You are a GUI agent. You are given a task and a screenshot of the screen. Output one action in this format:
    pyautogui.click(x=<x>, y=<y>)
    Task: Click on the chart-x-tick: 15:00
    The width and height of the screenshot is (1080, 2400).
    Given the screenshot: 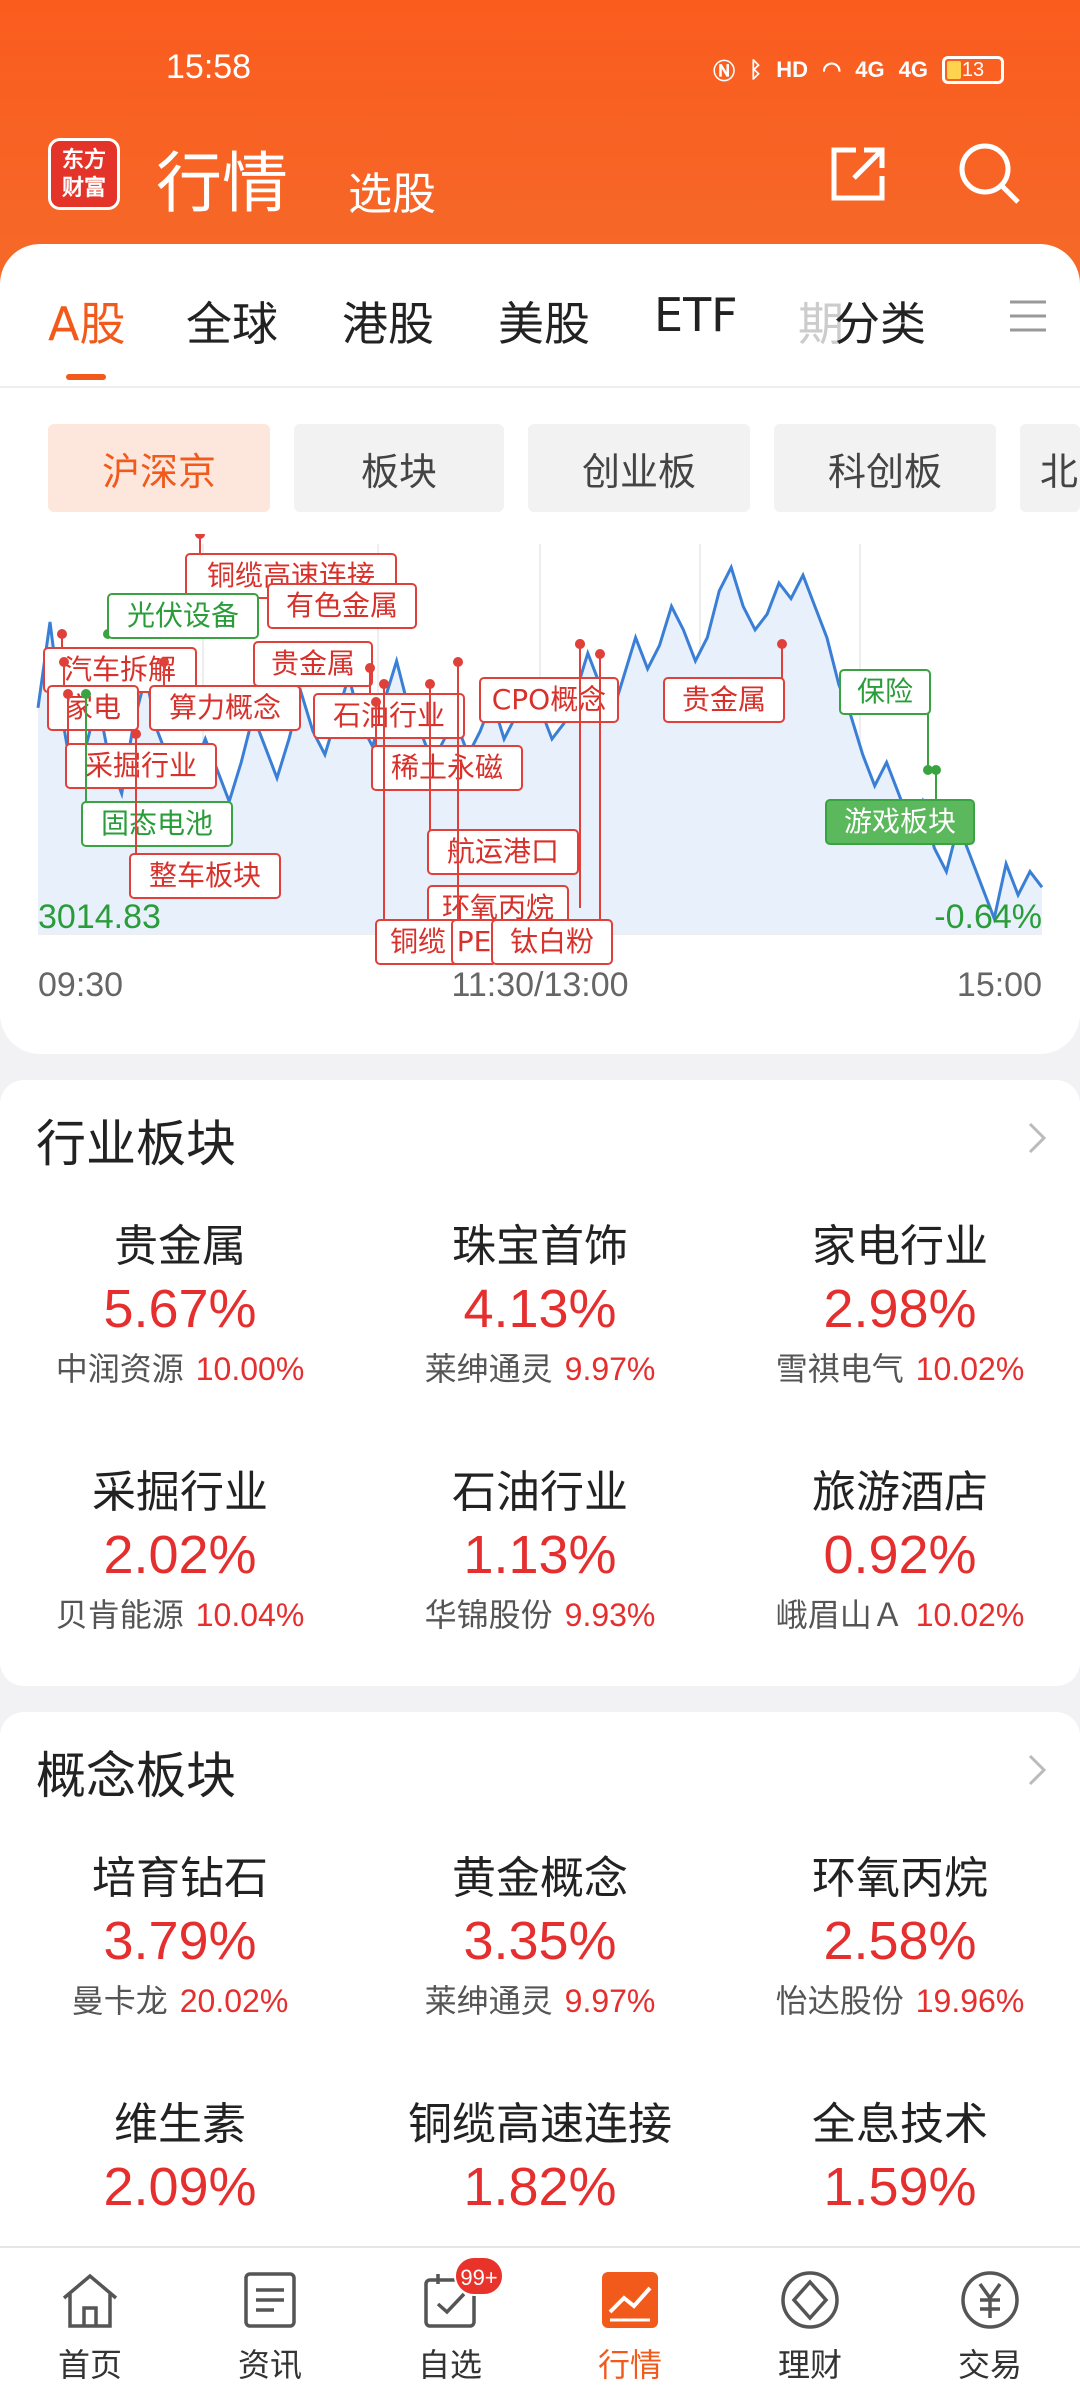 What is the action you would take?
    pyautogui.click(x=999, y=985)
    